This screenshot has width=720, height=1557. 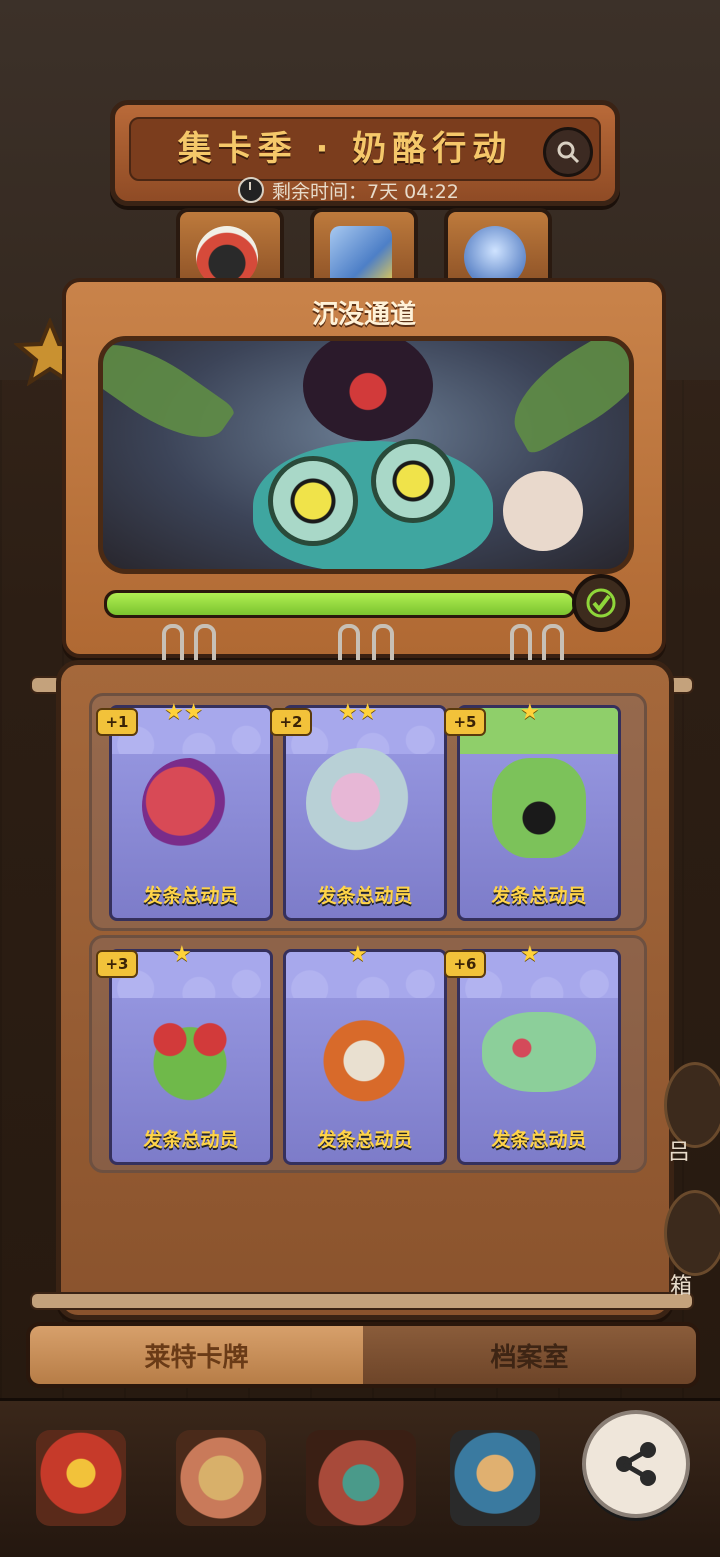 I want to click on chapter-progress-bar, so click(x=340, y=604).